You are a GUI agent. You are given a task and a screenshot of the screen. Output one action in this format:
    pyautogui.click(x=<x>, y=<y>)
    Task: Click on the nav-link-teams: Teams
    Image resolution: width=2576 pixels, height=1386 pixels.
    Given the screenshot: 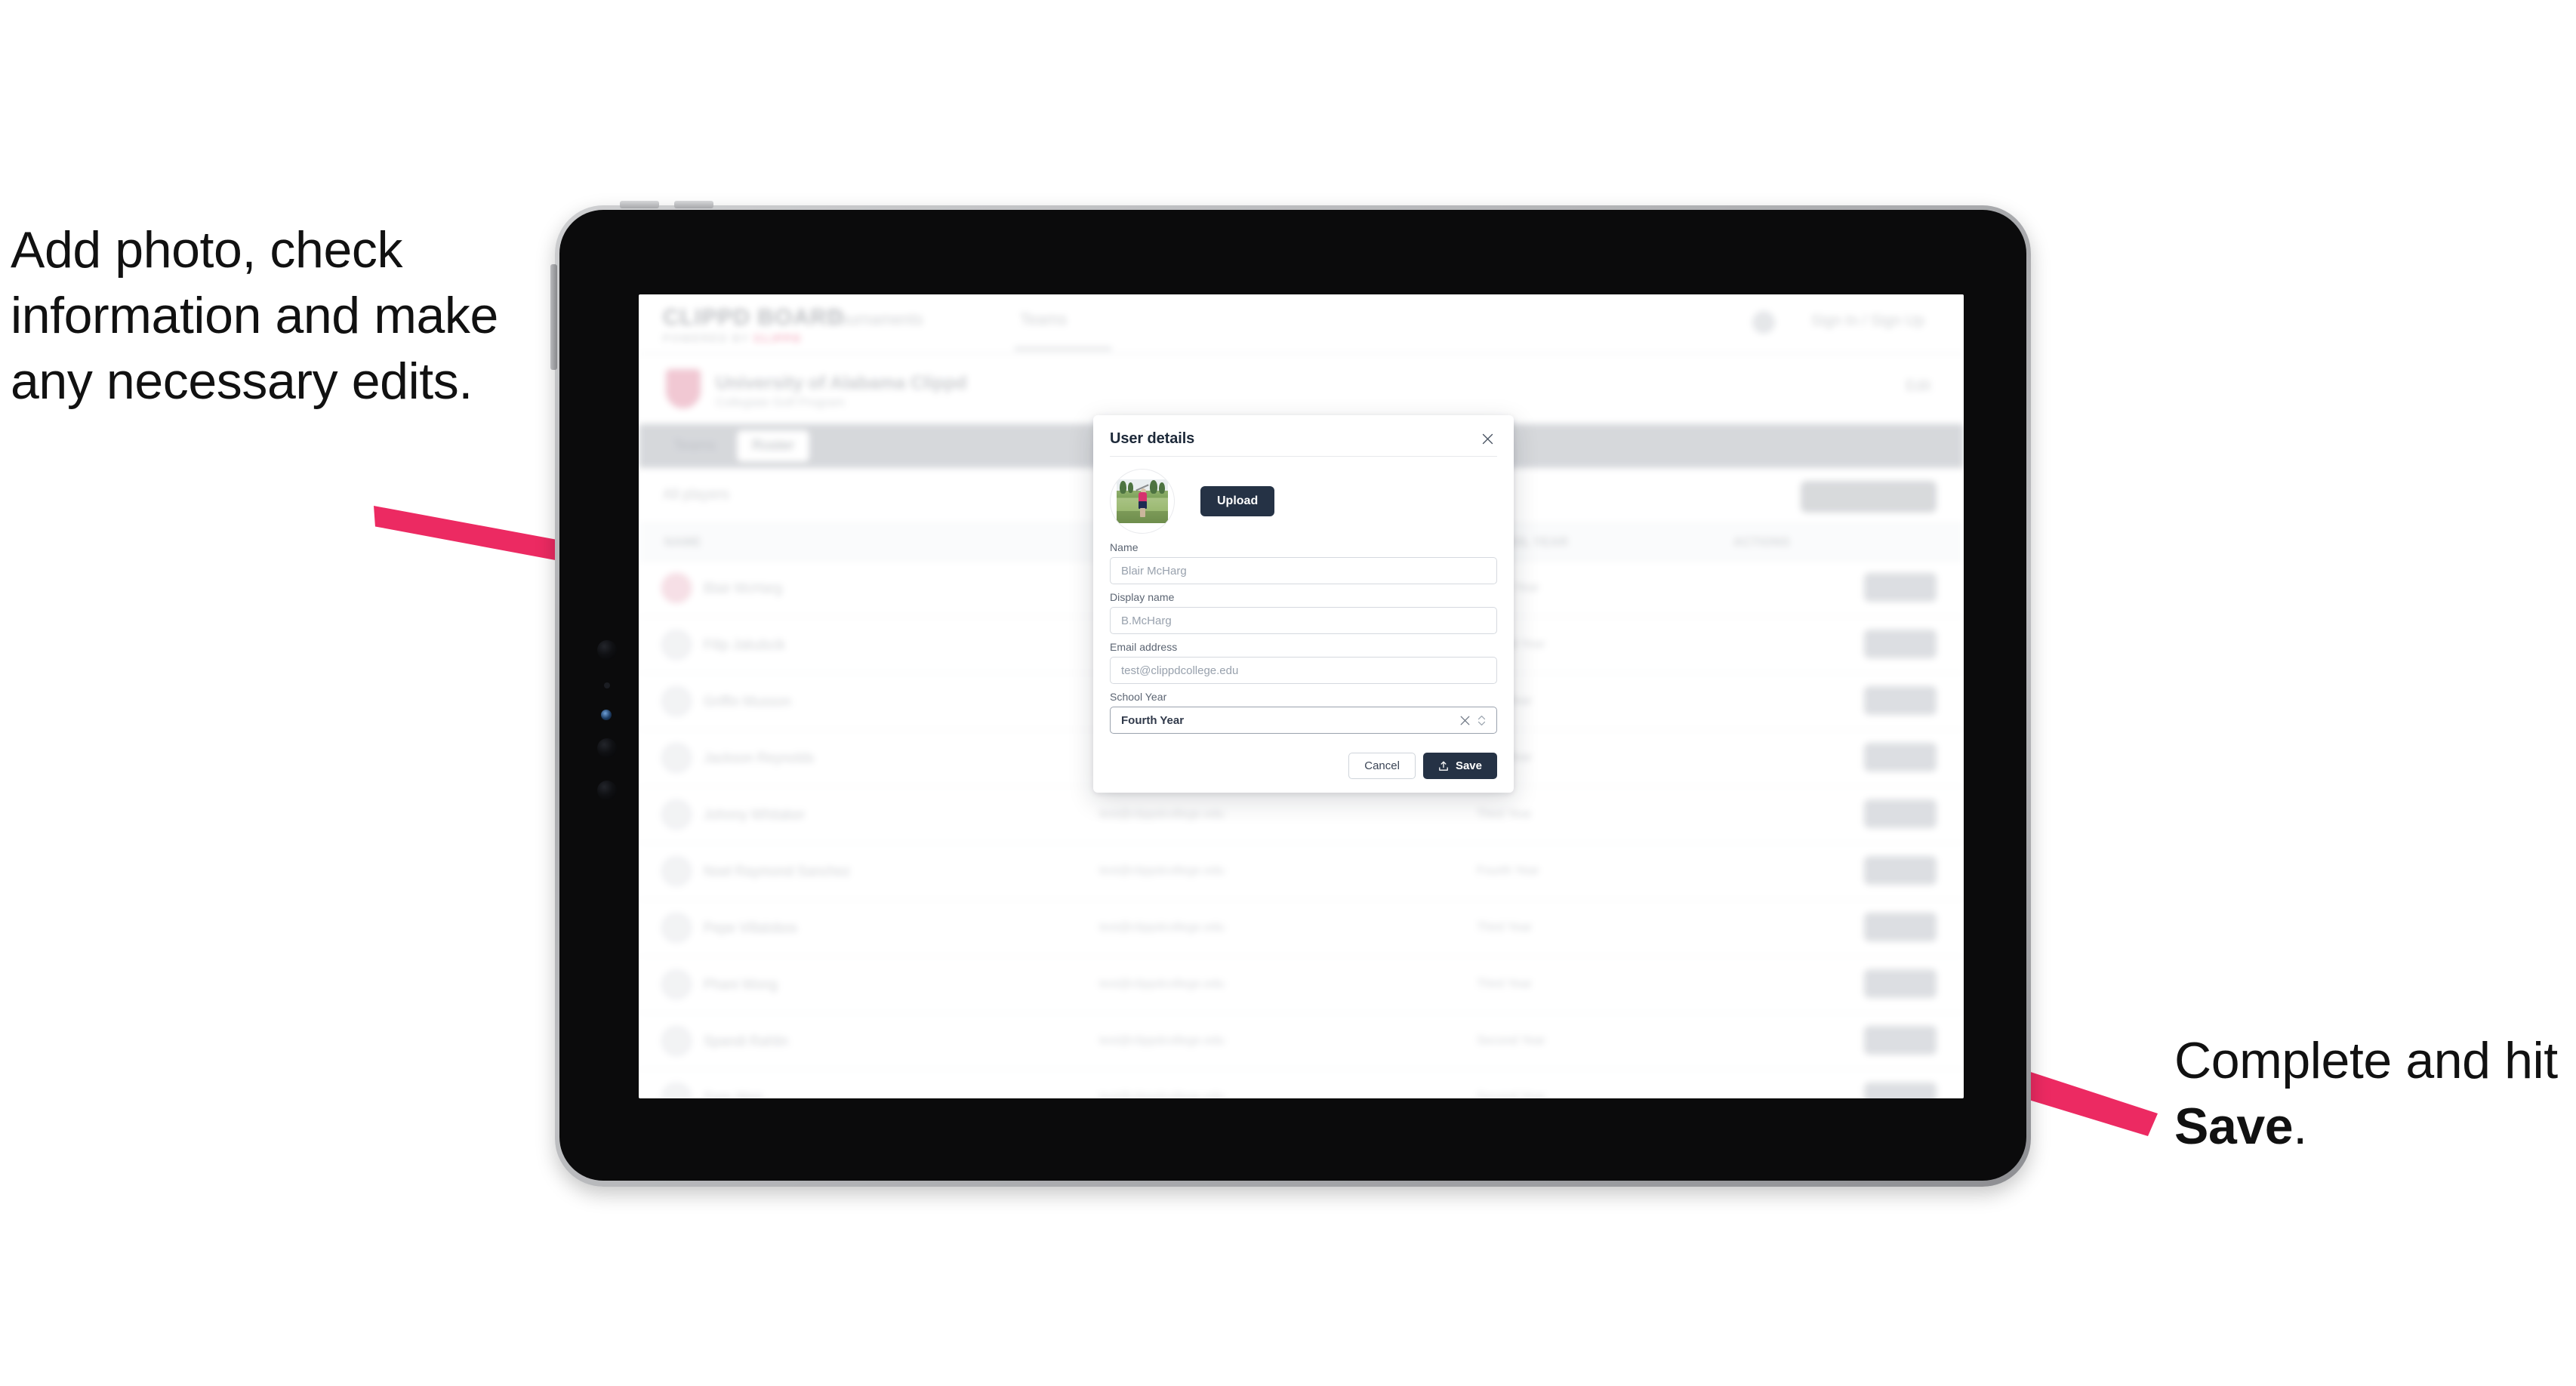 What is the action you would take?
    pyautogui.click(x=1043, y=320)
    